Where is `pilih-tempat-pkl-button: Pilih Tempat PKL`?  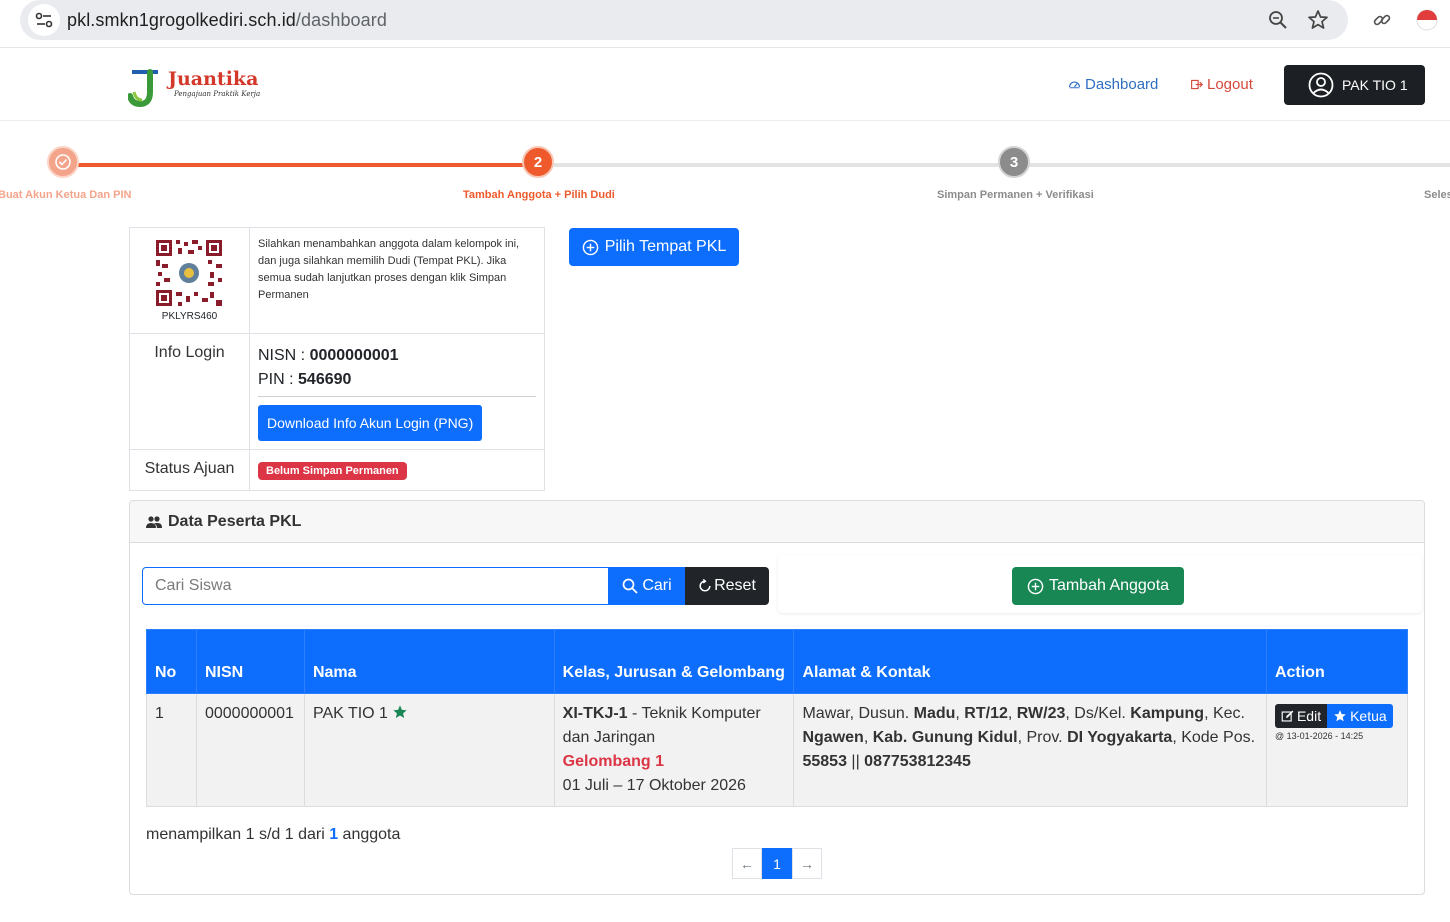 pilih-tempat-pkl-button: Pilih Tempat PKL is located at coordinates (654, 247).